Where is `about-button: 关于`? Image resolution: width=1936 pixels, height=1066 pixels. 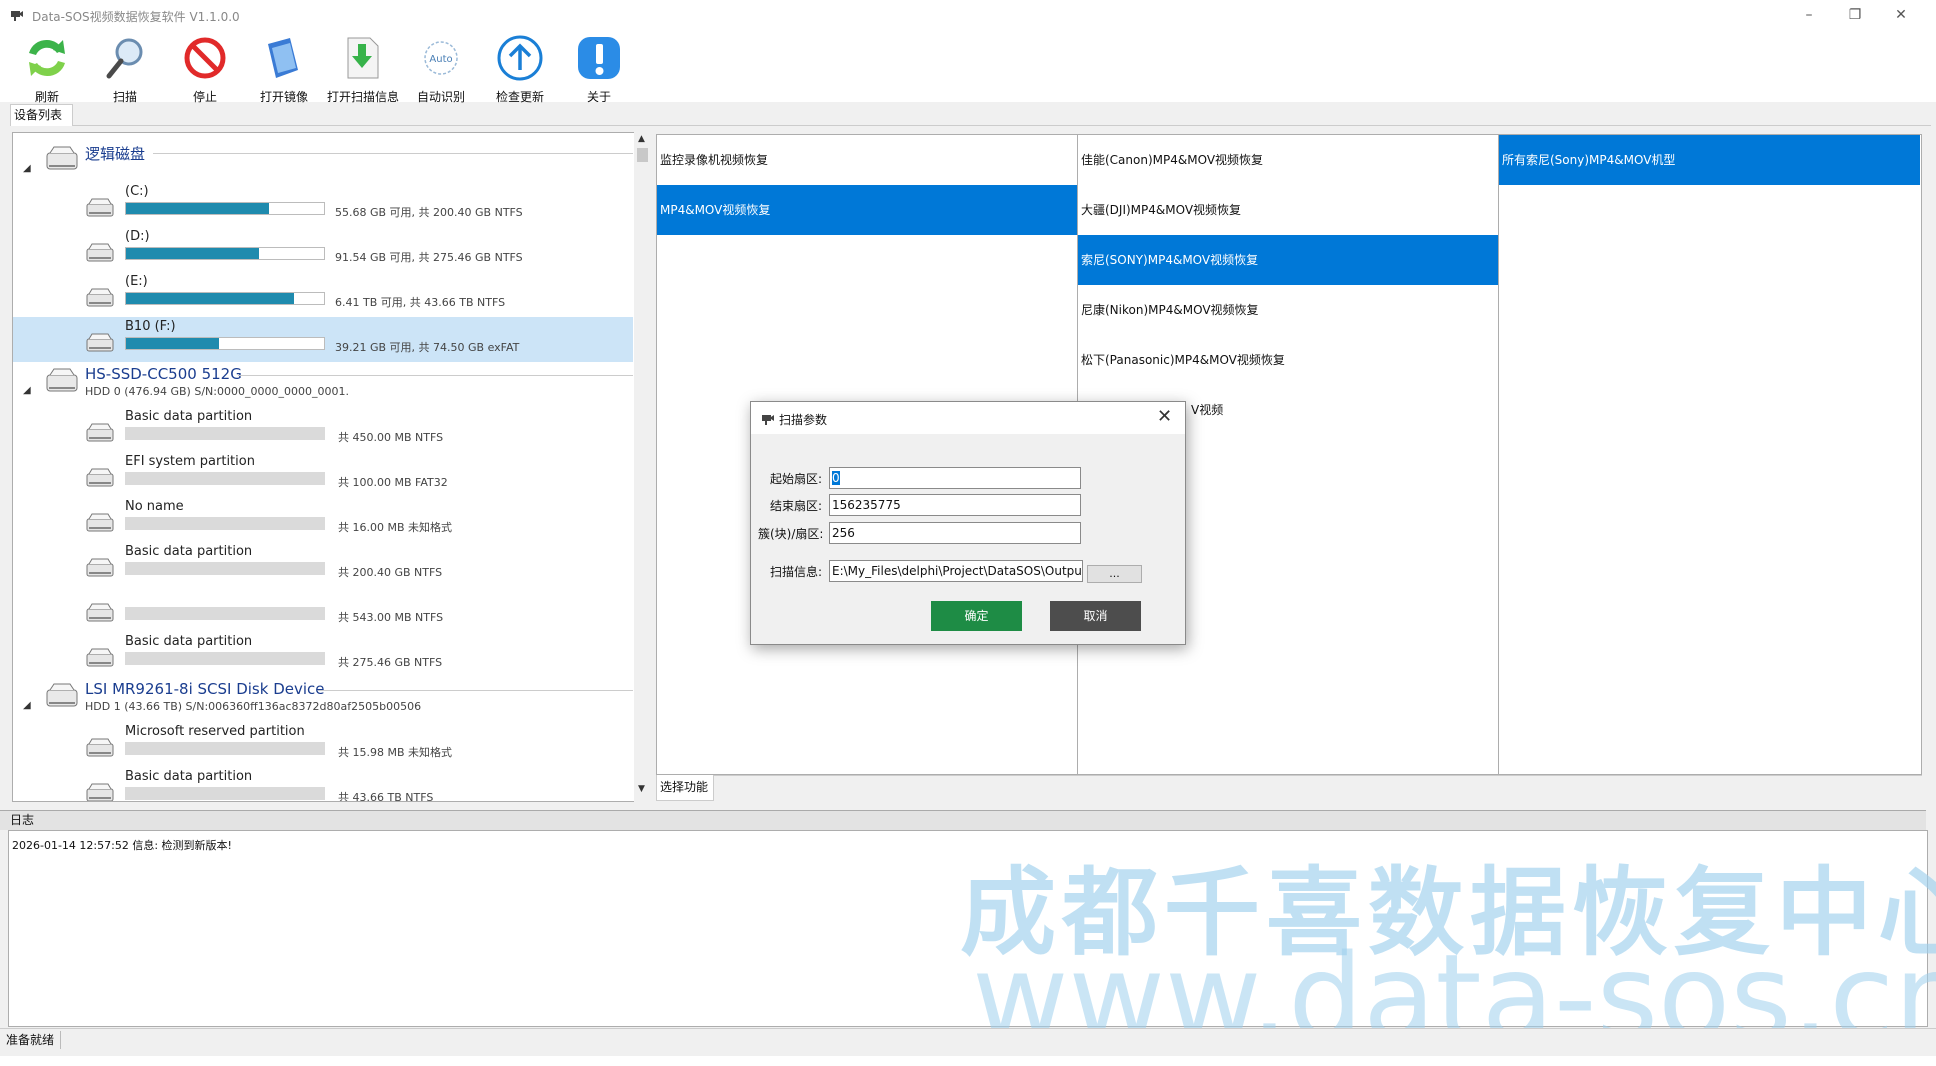
about-button: 关于 is located at coordinates (599, 69).